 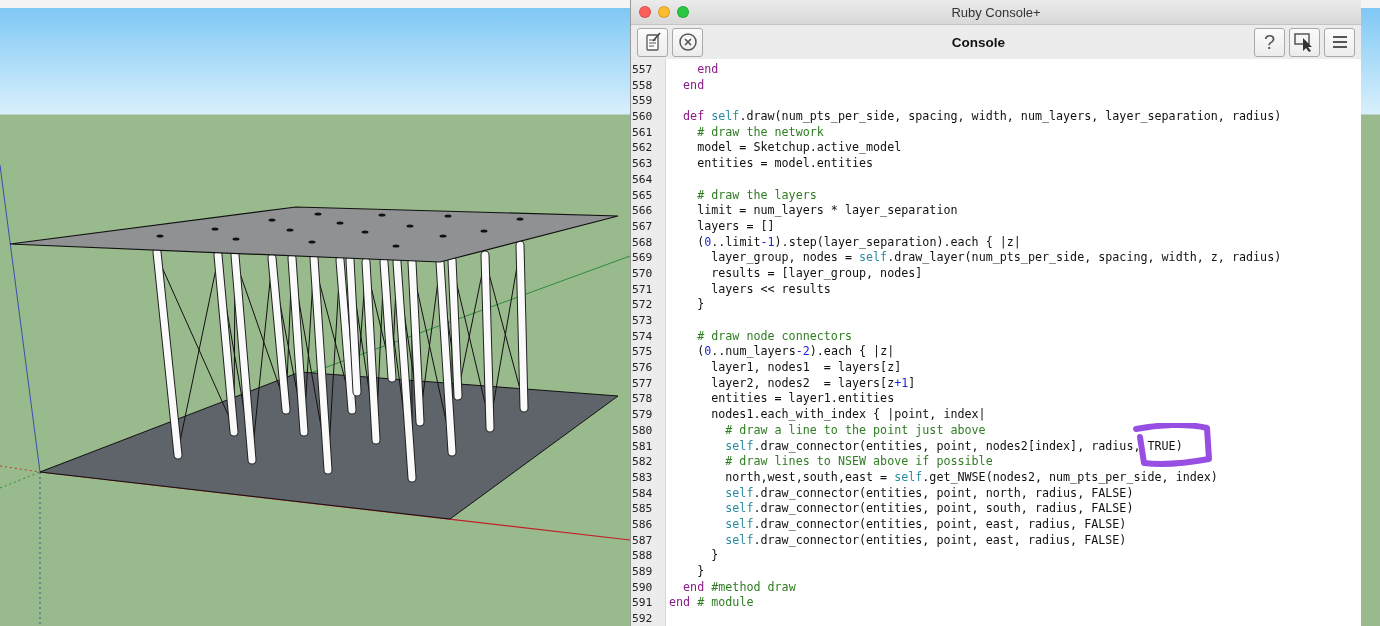 I want to click on code-line: # draw lines to NSEW above if possible, so click(x=859, y=462).